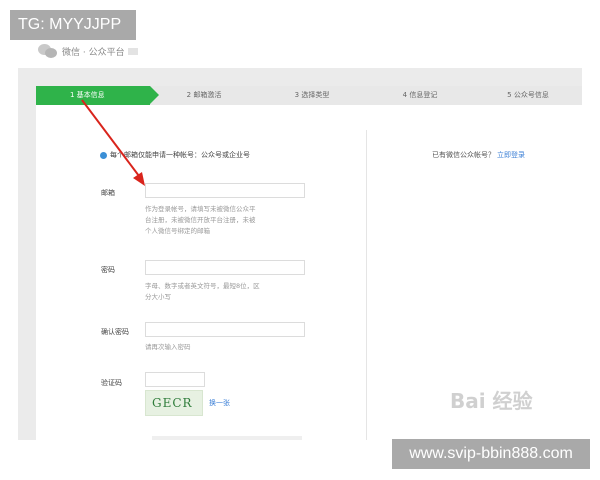 Image resolution: width=600 pixels, height=480 pixels. Describe the element at coordinates (225, 267) in the screenshot. I see `password-field` at that location.